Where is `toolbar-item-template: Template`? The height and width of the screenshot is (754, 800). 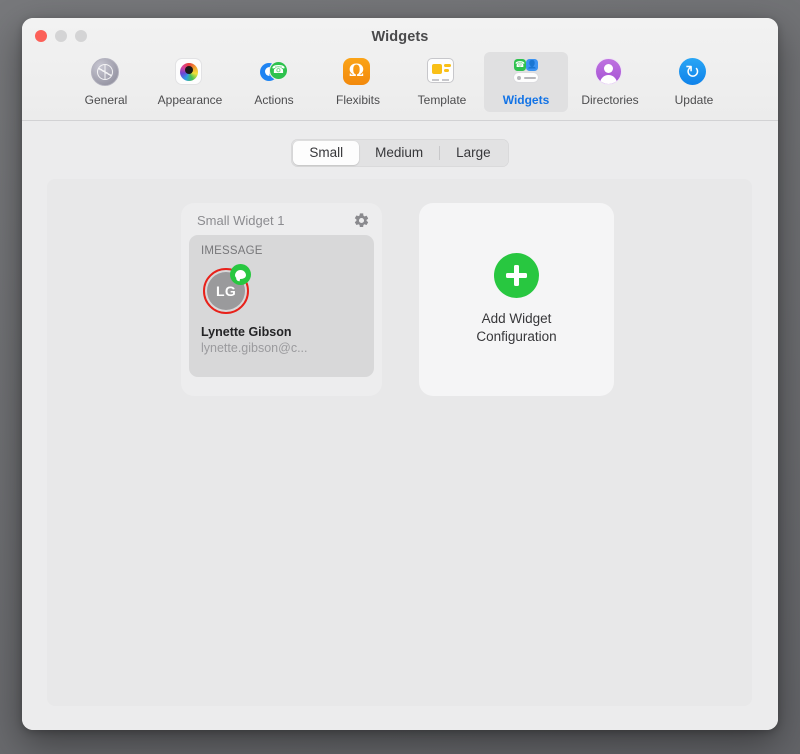
toolbar-item-template: Template is located at coordinates (442, 82).